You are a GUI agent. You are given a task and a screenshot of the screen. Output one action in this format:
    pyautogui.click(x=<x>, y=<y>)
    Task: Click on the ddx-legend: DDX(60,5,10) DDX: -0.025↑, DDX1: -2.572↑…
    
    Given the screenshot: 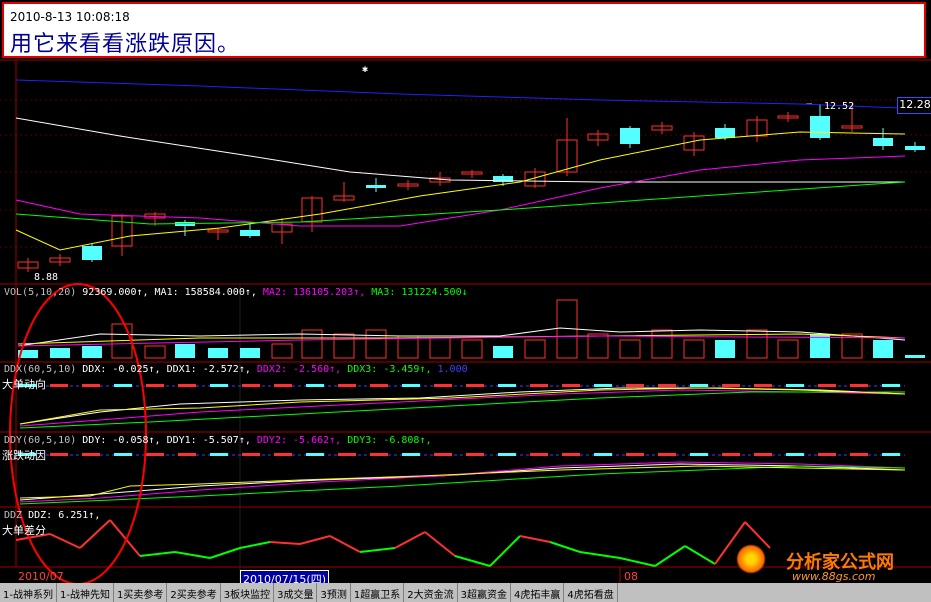 What is the action you would take?
    pyautogui.click(x=236, y=369)
    